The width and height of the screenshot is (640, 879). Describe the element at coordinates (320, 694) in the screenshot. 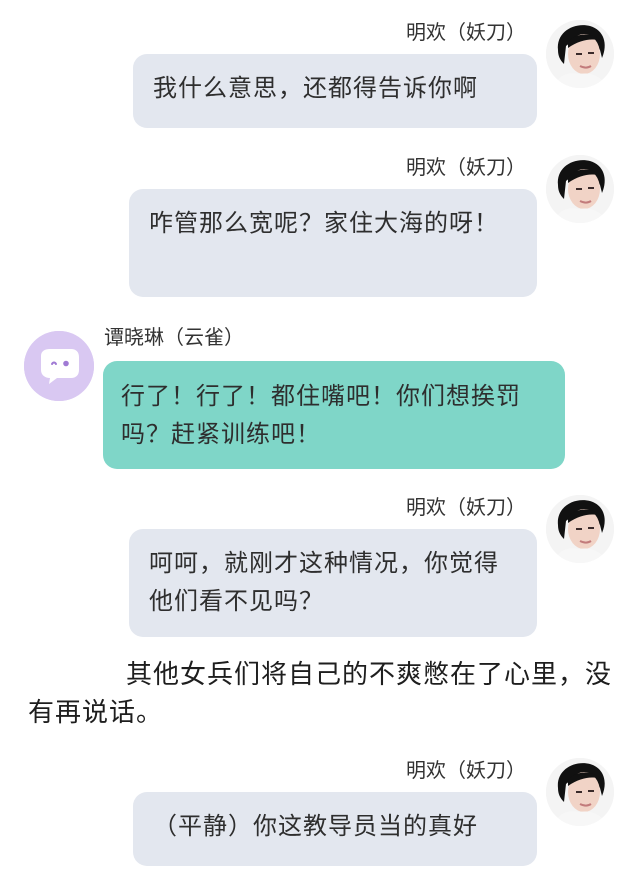

I see `narration-text: 其他女兵们将自己的不爽憋在了心里，没有再说话。` at that location.